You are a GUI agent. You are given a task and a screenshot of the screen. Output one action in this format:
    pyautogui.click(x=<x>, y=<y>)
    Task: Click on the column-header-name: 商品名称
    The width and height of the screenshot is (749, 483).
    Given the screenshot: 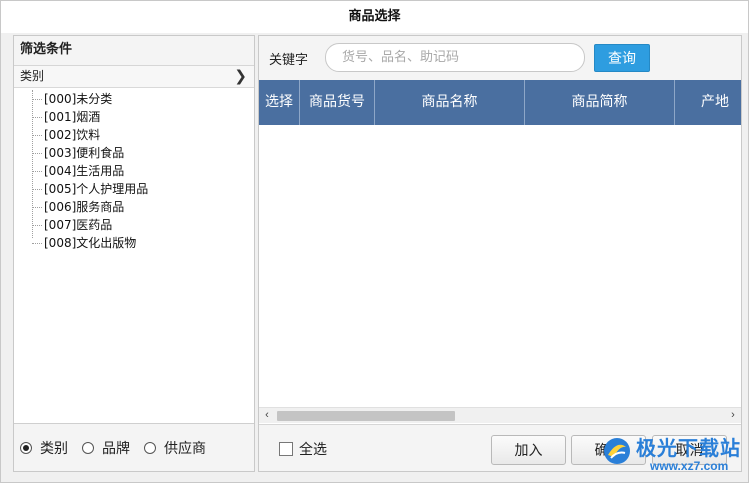 What is the action you would take?
    pyautogui.click(x=450, y=102)
    